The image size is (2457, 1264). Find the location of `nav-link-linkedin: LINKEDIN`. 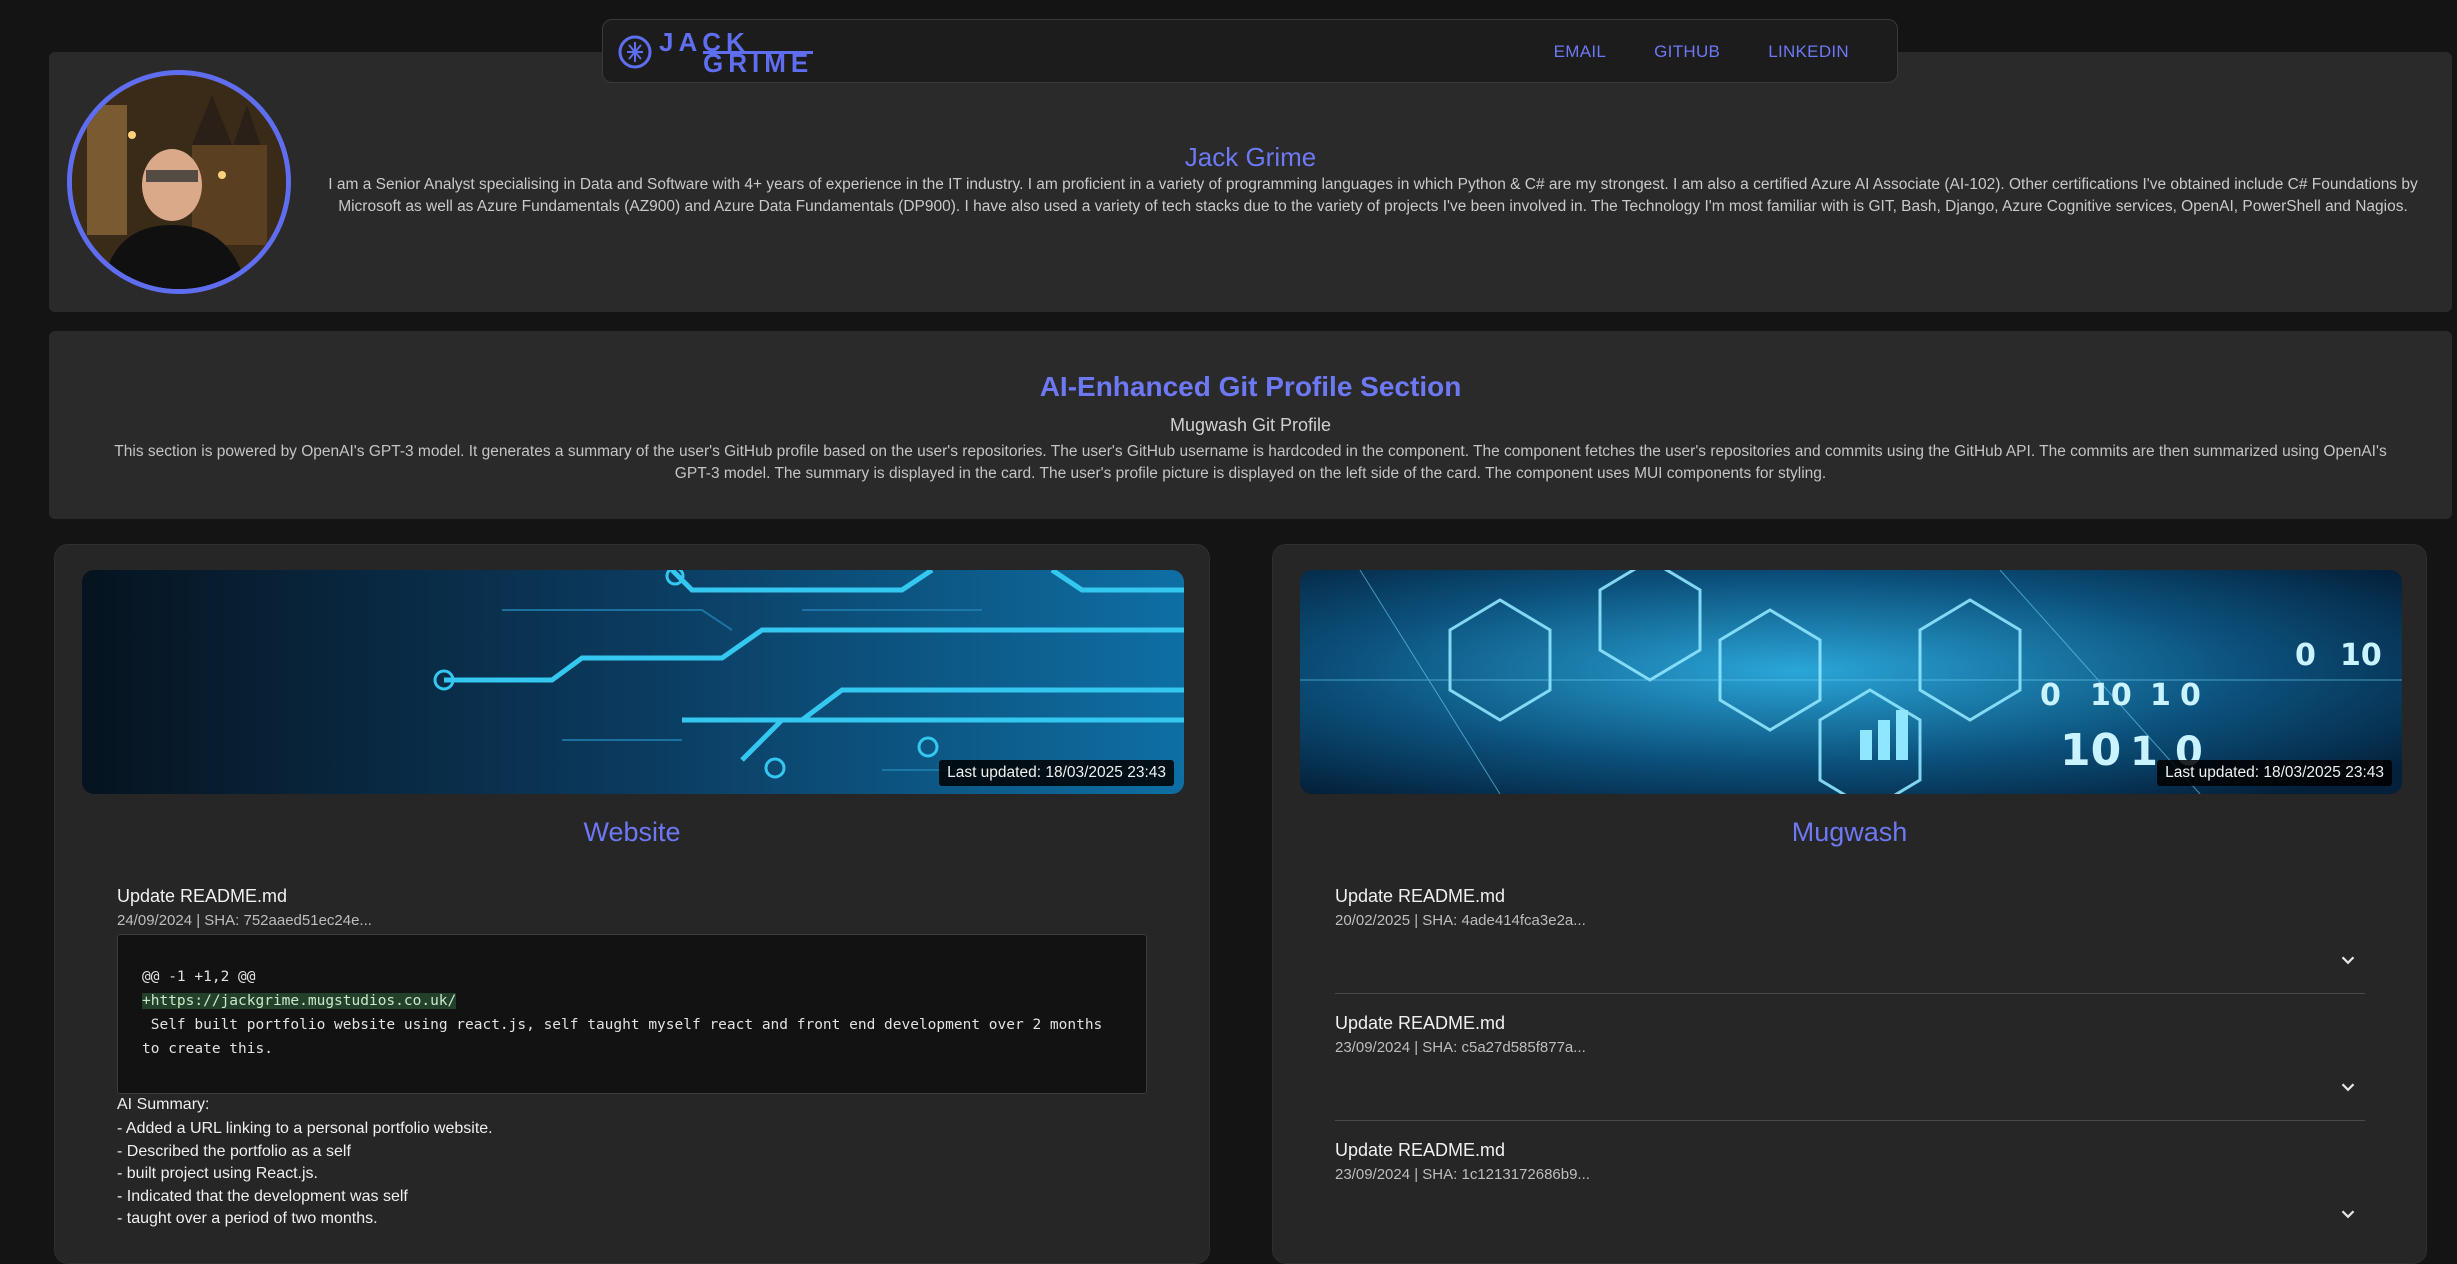

nav-link-linkedin: LINKEDIN is located at coordinates (1808, 52).